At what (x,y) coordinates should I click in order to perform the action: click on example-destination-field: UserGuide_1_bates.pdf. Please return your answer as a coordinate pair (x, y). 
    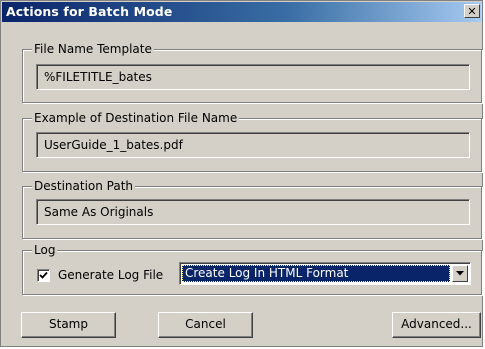
    Looking at the image, I should click on (253, 145).